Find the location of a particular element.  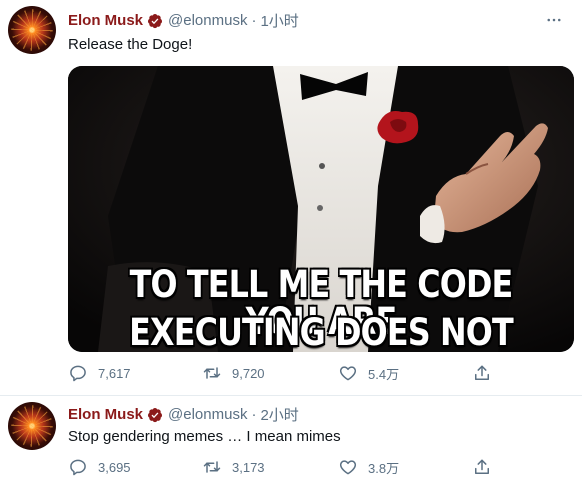

tweet-header: Elon Musk @elonmusk · 1小时 is located at coordinates (183, 20).